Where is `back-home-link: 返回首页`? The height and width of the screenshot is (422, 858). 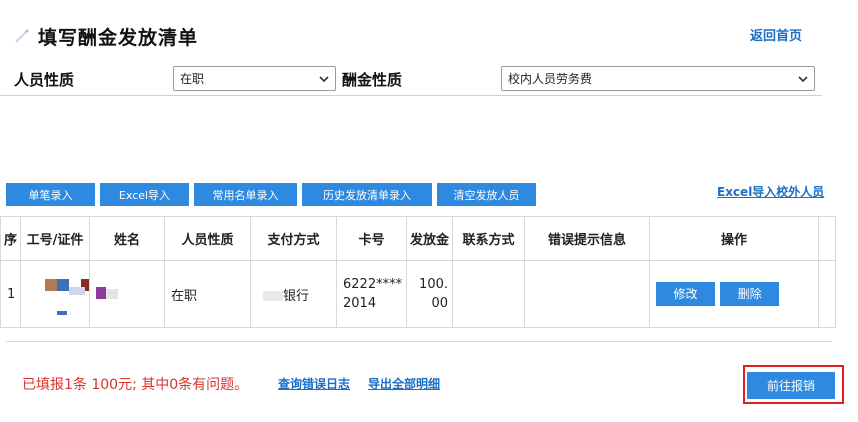
back-home-link: 返回首页 is located at coordinates (776, 34).